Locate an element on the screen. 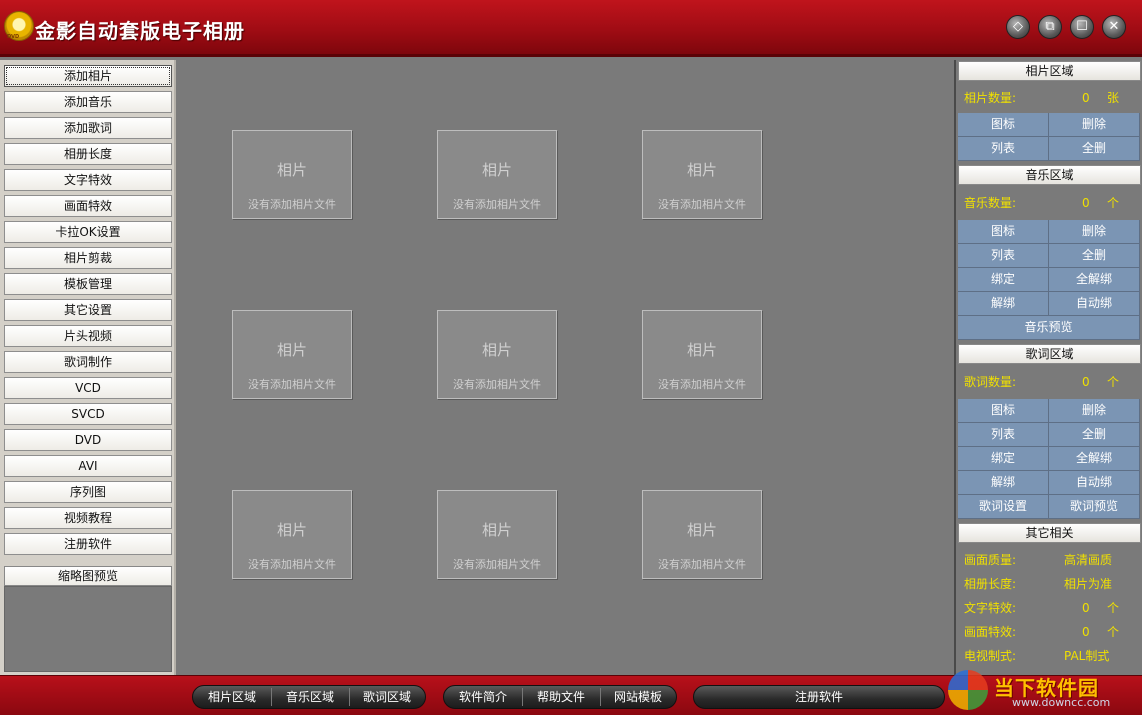 The height and width of the screenshot is (715, 1142). register-group: 注册软件 is located at coordinates (819, 697).